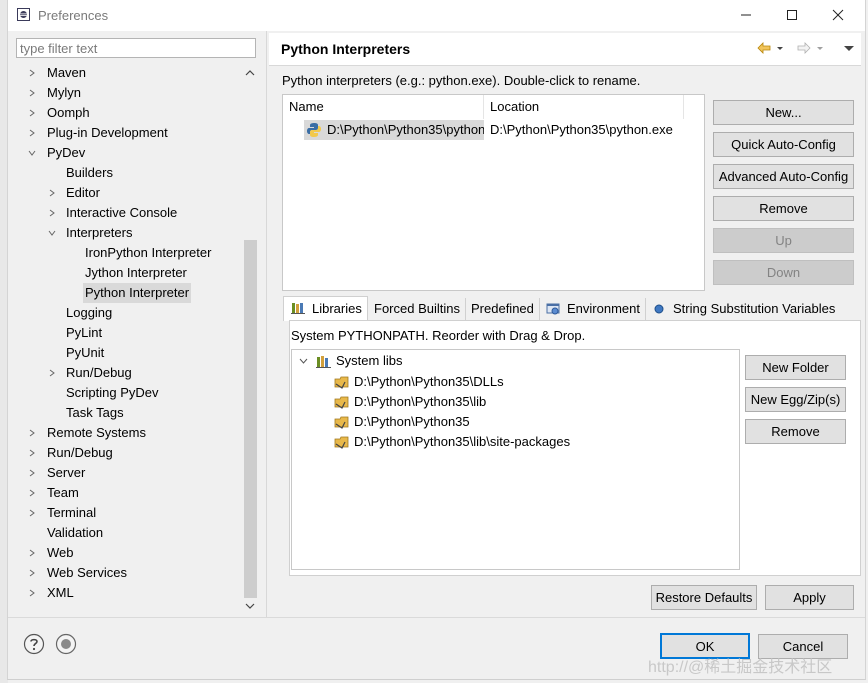  Describe the element at coordinates (250, 419) in the screenshot. I see `scrollbar-thumb` at that location.